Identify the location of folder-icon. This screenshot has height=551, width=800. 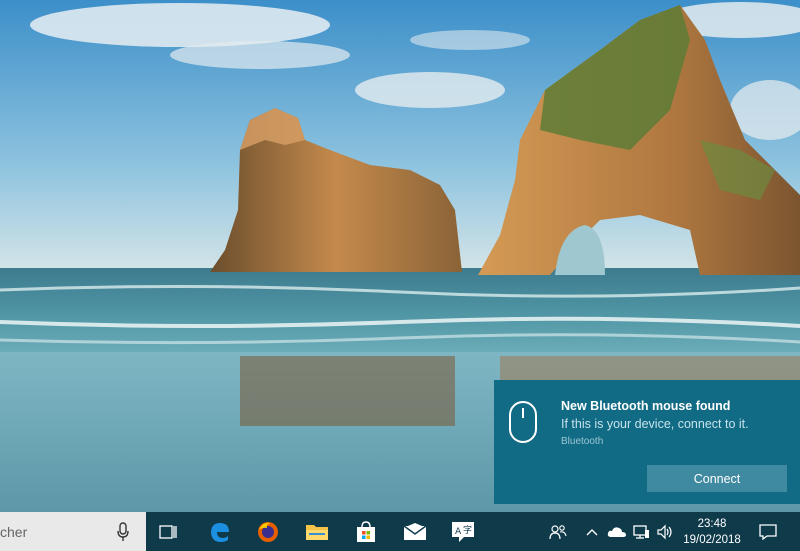
(317, 531).